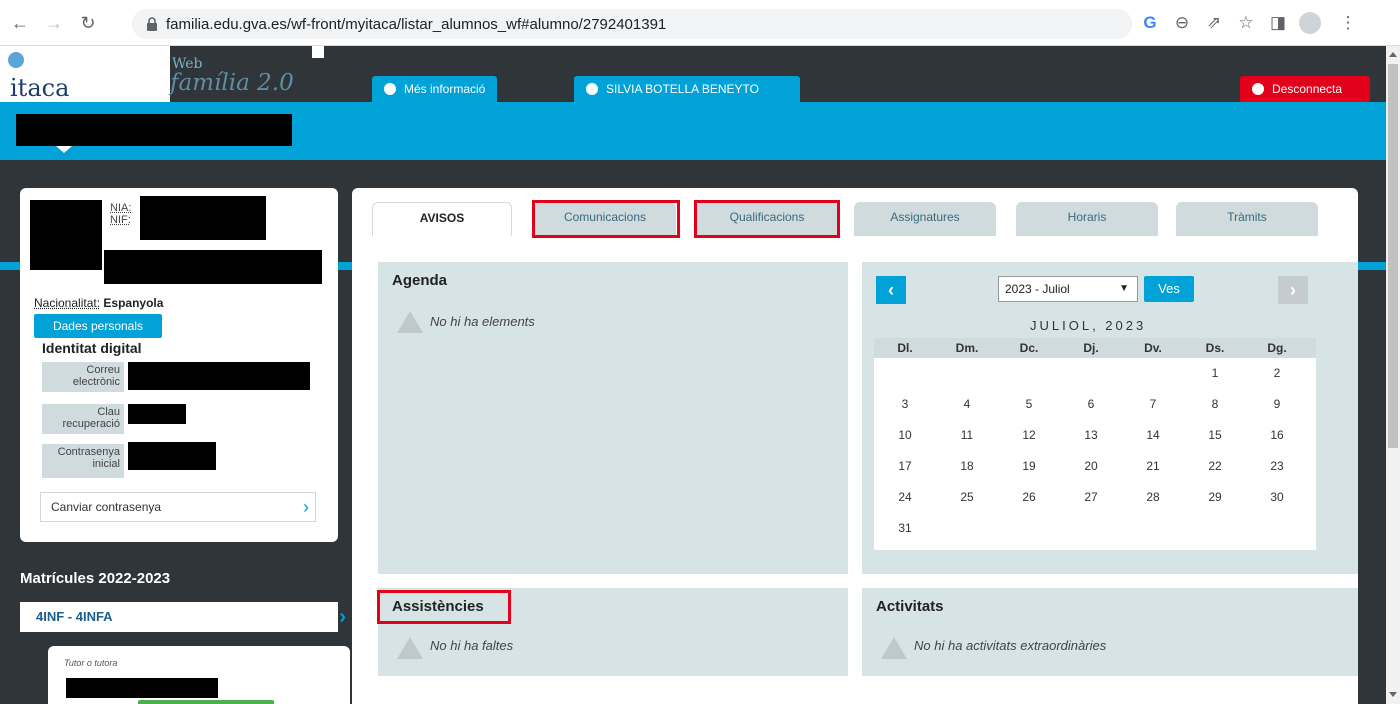 The image size is (1400, 704). What do you see at coordinates (1029, 466) in the screenshot?
I see `calendar-day: 19` at bounding box center [1029, 466].